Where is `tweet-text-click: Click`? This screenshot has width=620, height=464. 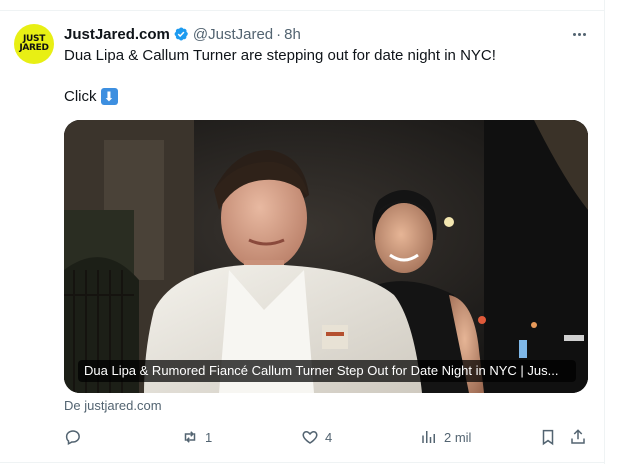
tweet-text-click: Click is located at coordinates (80, 96).